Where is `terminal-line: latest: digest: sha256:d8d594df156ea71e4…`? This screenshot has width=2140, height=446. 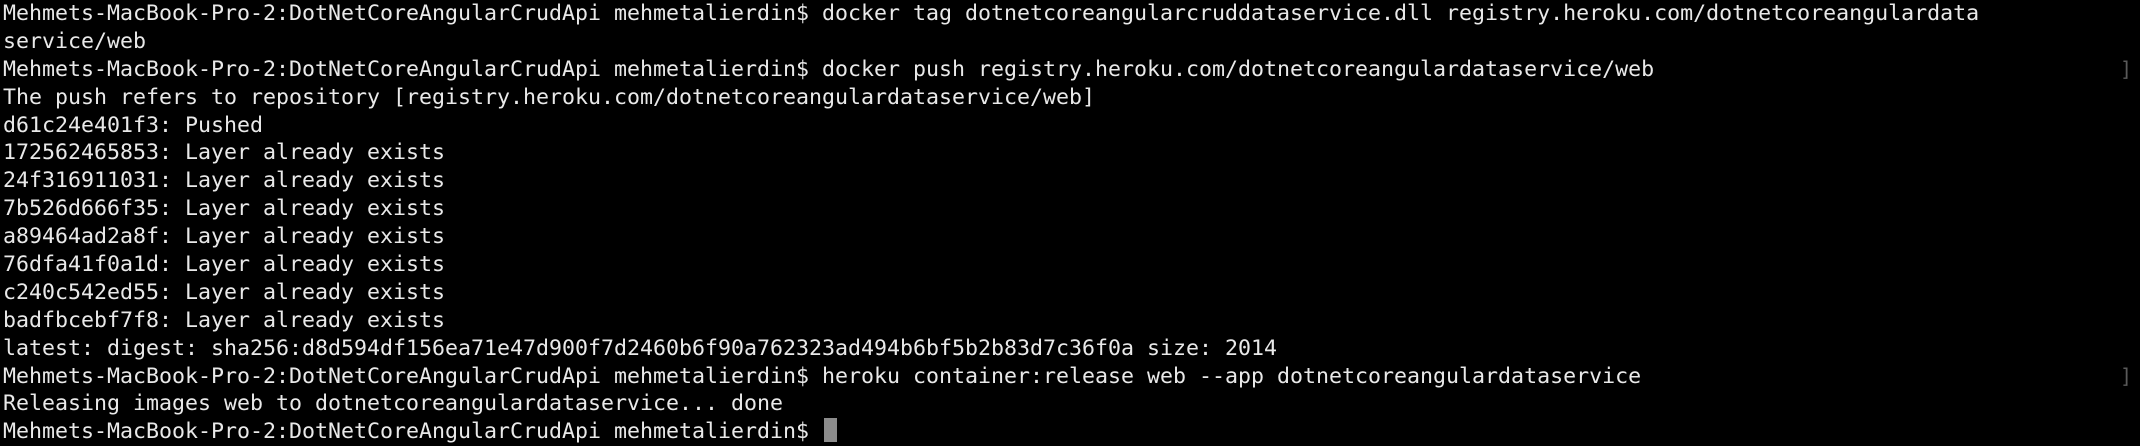
terminal-line: latest: digest: sha256:d8d594df156ea71e4… is located at coordinates (1071, 349).